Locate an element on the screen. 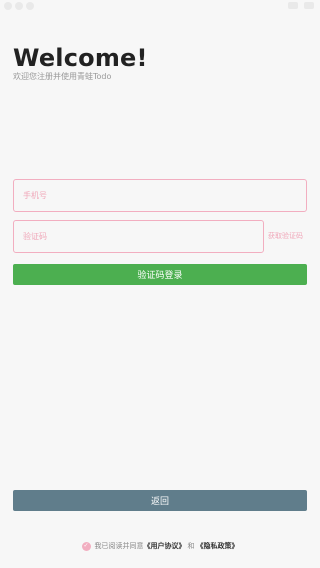 The width and height of the screenshot is (320, 568). status-icons-left is located at coordinates (19, 6).